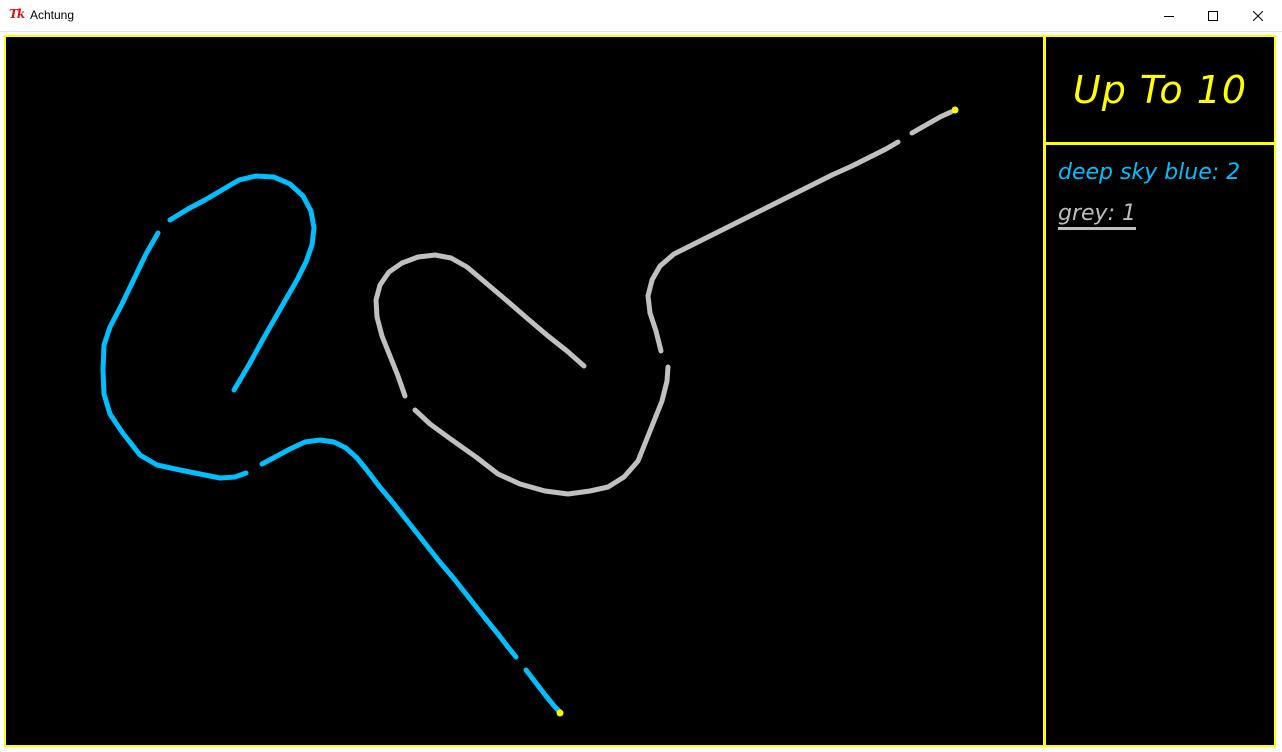  What do you see at coordinates (641, 16) in the screenshot?
I see `window-titlebar: Tk Achtung` at bounding box center [641, 16].